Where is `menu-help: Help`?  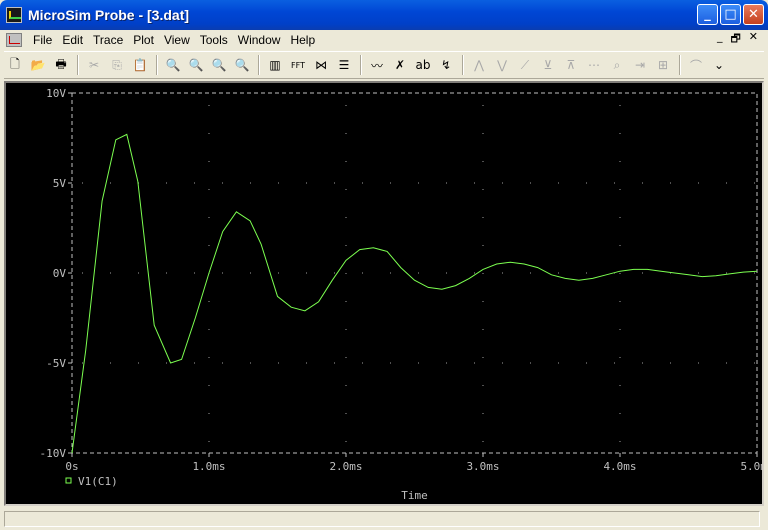 menu-help: Help is located at coordinates (302, 40).